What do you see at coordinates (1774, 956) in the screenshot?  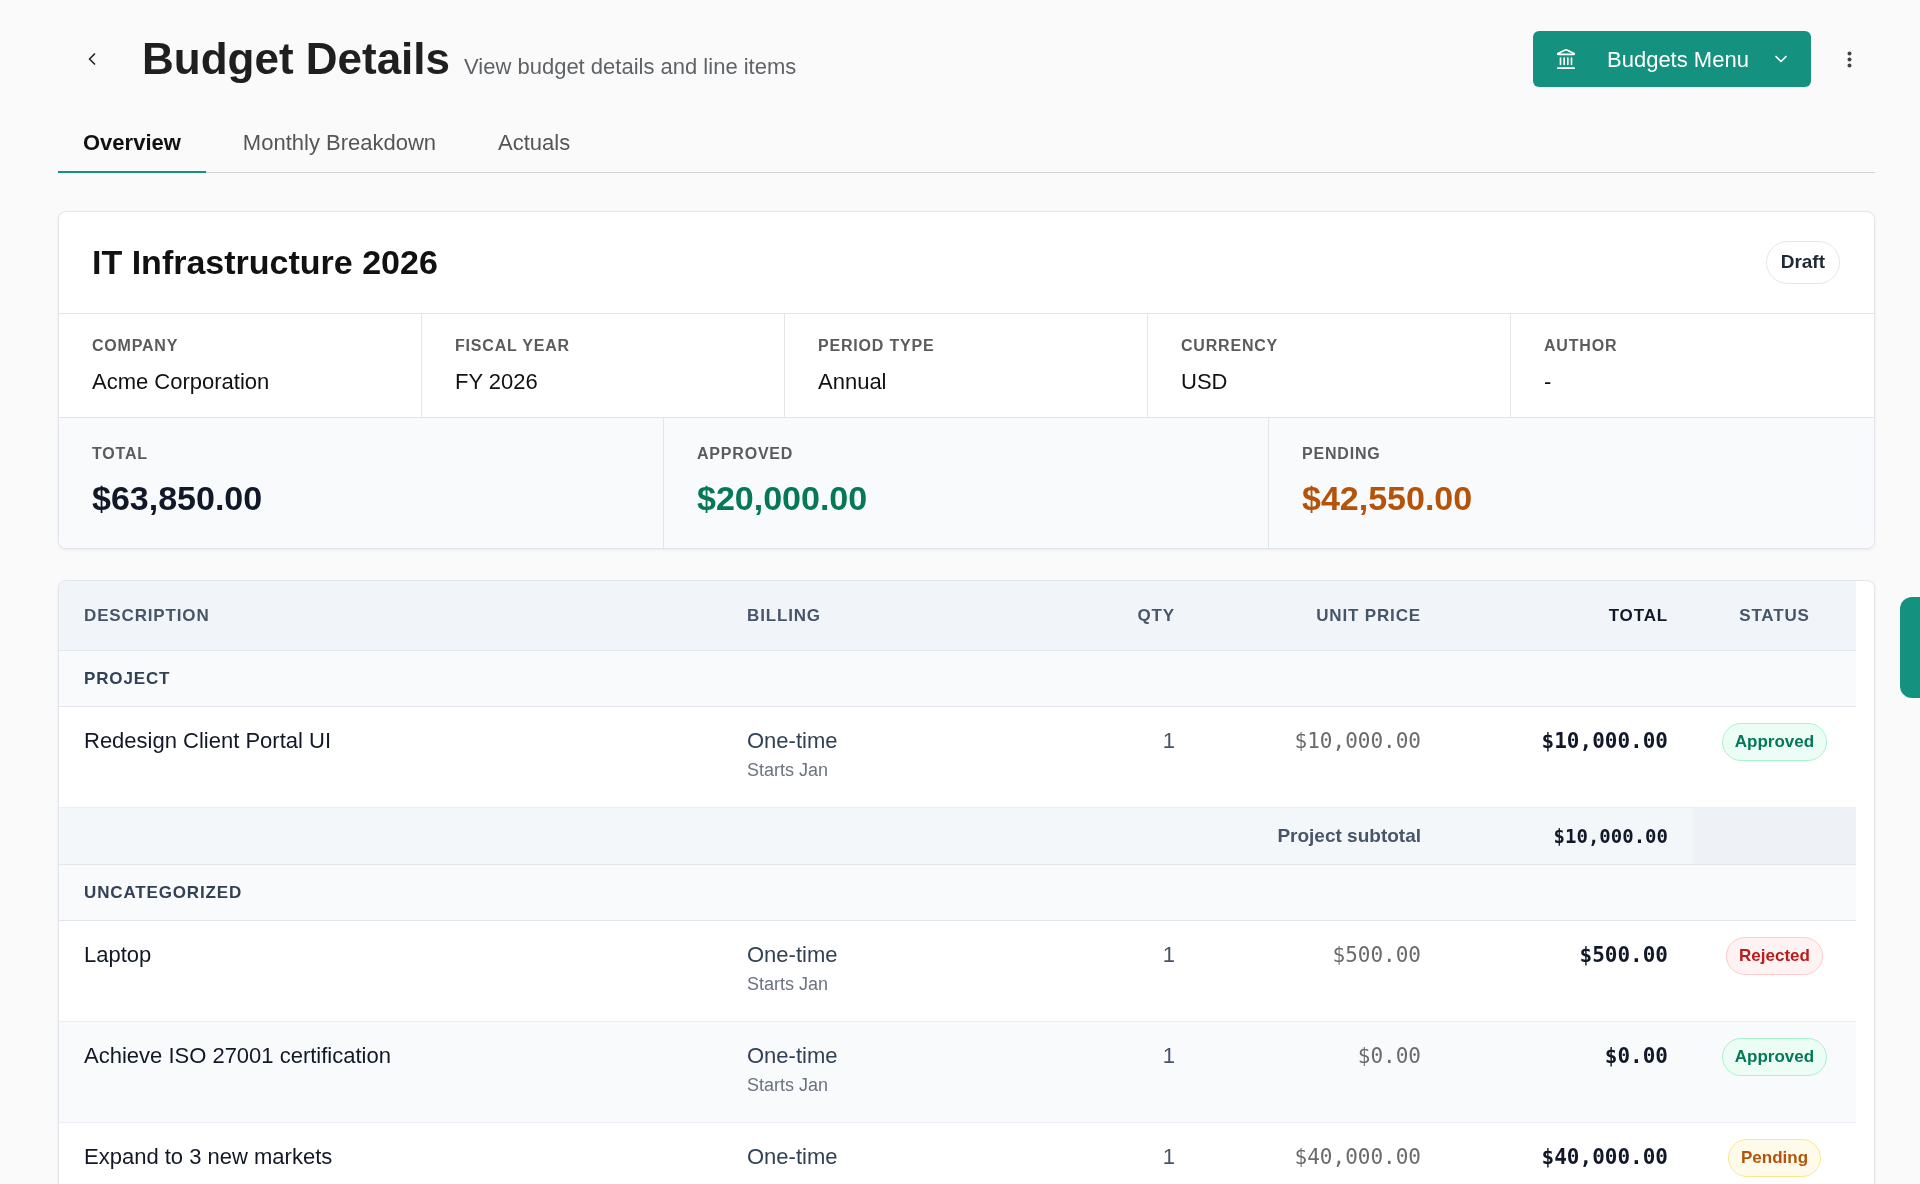 I see `status-badge: Rejected` at bounding box center [1774, 956].